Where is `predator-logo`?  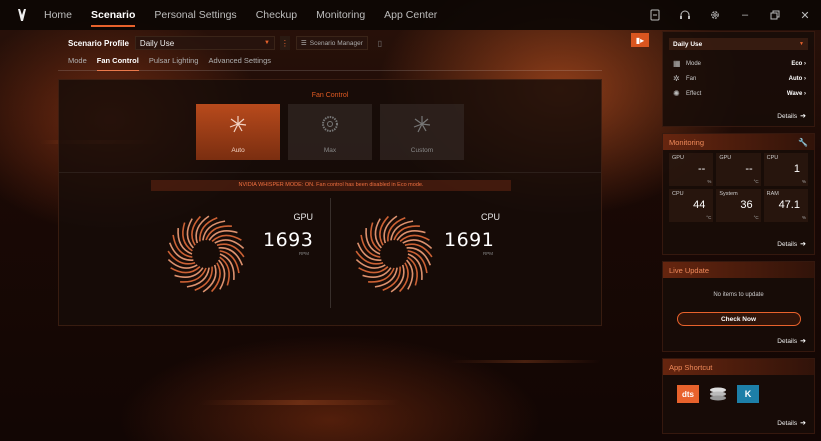
predator-logo is located at coordinates (22, 15).